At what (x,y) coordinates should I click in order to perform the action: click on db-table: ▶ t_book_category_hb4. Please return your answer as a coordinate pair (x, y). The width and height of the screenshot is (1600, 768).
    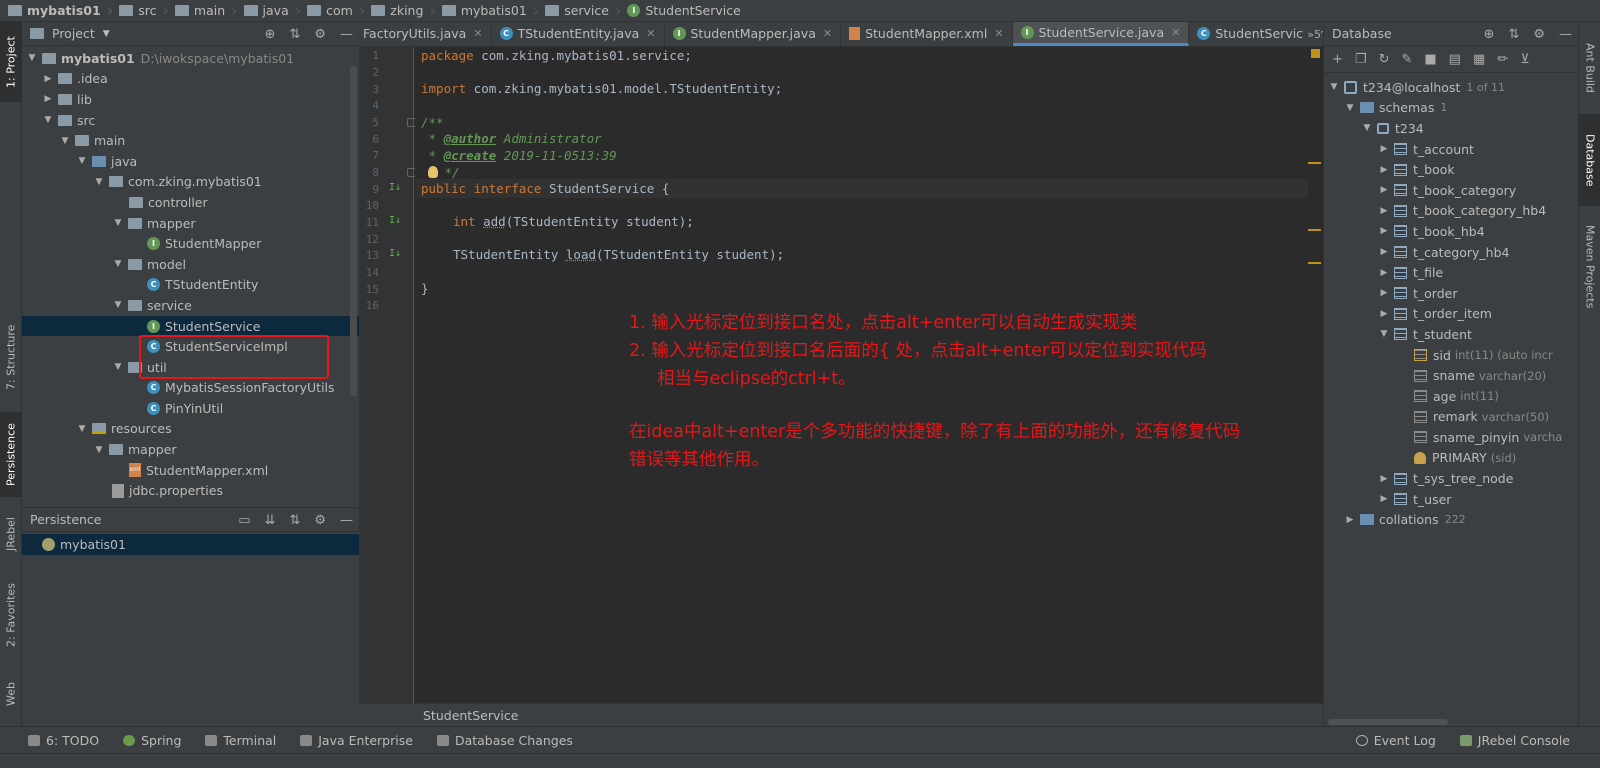
    Looking at the image, I should click on (1451, 211).